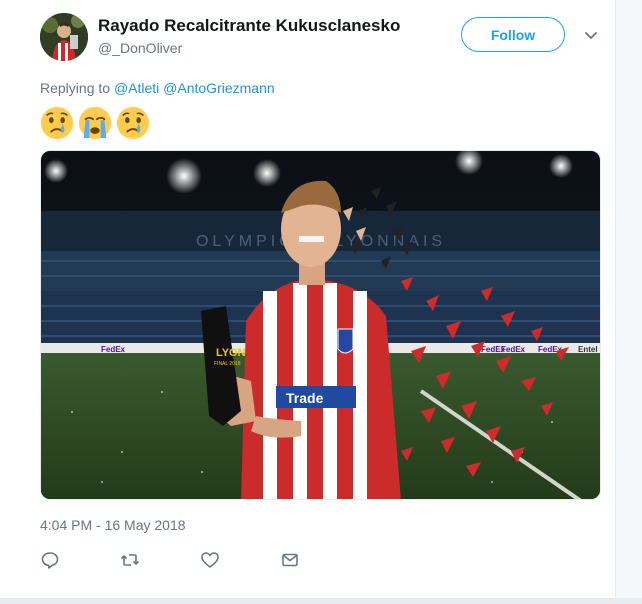  What do you see at coordinates (64, 37) in the screenshot?
I see `avatar` at bounding box center [64, 37].